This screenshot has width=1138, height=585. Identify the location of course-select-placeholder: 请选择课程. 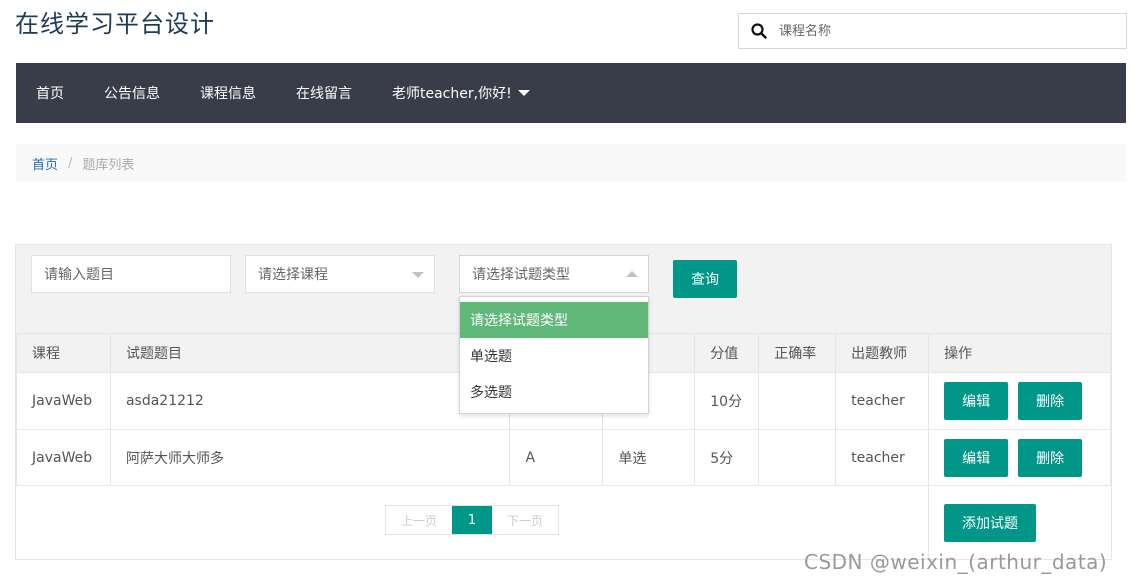
(293, 275).